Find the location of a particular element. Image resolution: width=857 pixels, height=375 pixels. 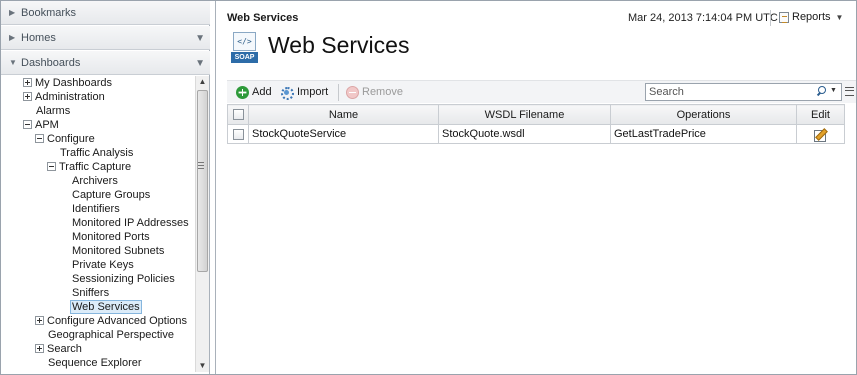

select-all-cell is located at coordinates (238, 114).